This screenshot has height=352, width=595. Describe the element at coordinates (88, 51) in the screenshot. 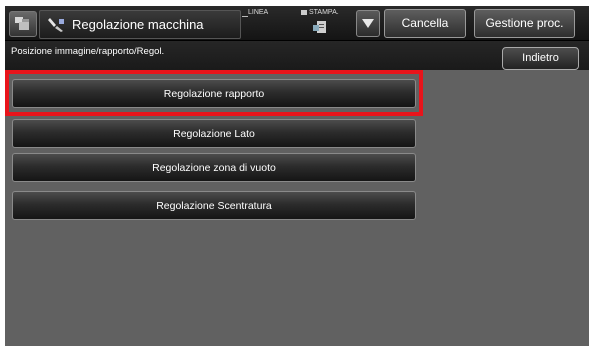

I see `breadcrumb: Posizione immagine/rapporto/Regol.` at that location.